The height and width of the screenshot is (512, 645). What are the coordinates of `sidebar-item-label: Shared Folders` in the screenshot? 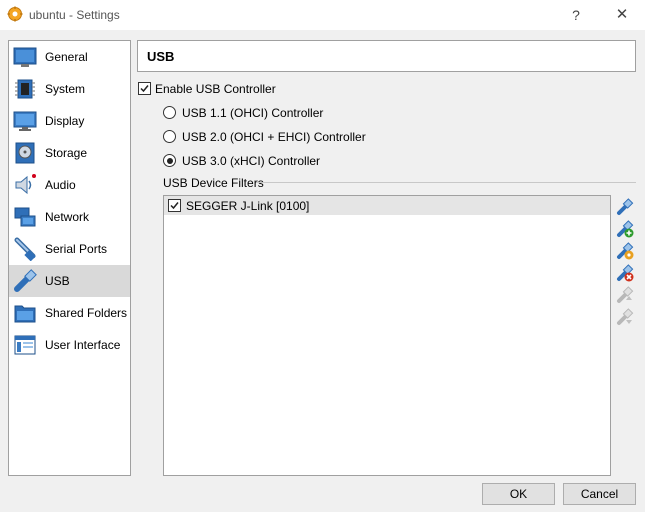 It's located at (86, 313).